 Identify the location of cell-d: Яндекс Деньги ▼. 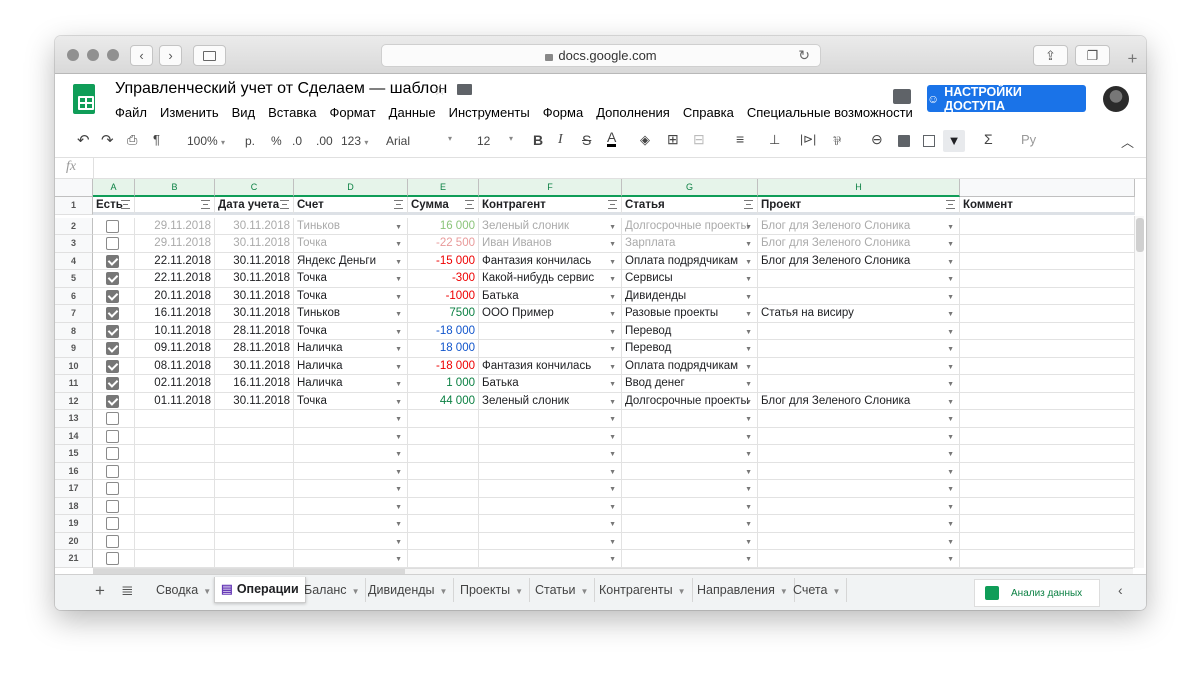
(351, 261).